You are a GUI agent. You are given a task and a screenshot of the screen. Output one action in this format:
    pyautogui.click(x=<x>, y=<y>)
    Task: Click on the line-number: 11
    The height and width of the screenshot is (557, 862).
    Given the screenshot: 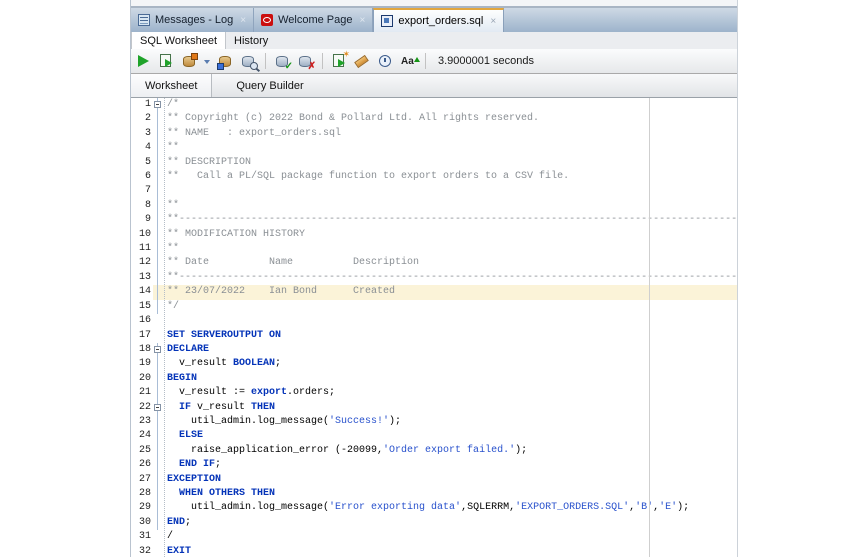 What is the action you would take?
    pyautogui.click(x=144, y=249)
    